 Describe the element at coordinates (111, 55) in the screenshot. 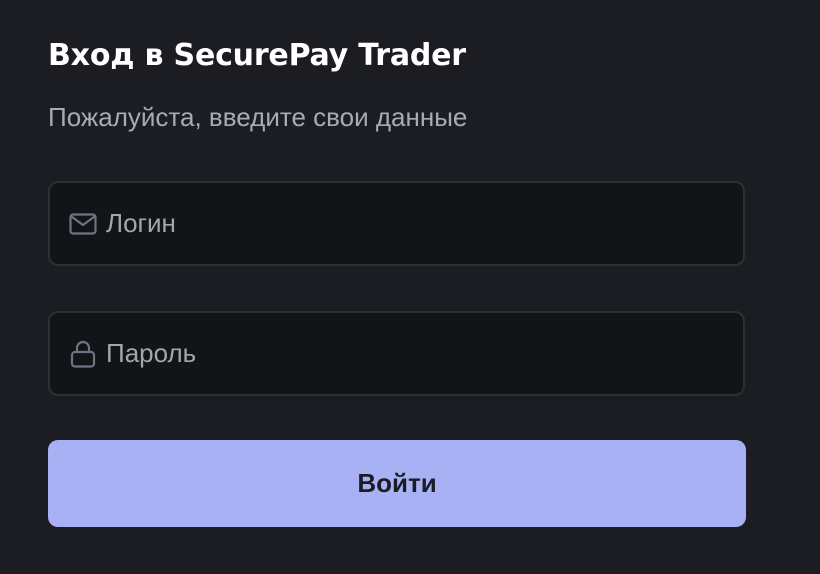

I see `page-title-prefix: Вход в` at that location.